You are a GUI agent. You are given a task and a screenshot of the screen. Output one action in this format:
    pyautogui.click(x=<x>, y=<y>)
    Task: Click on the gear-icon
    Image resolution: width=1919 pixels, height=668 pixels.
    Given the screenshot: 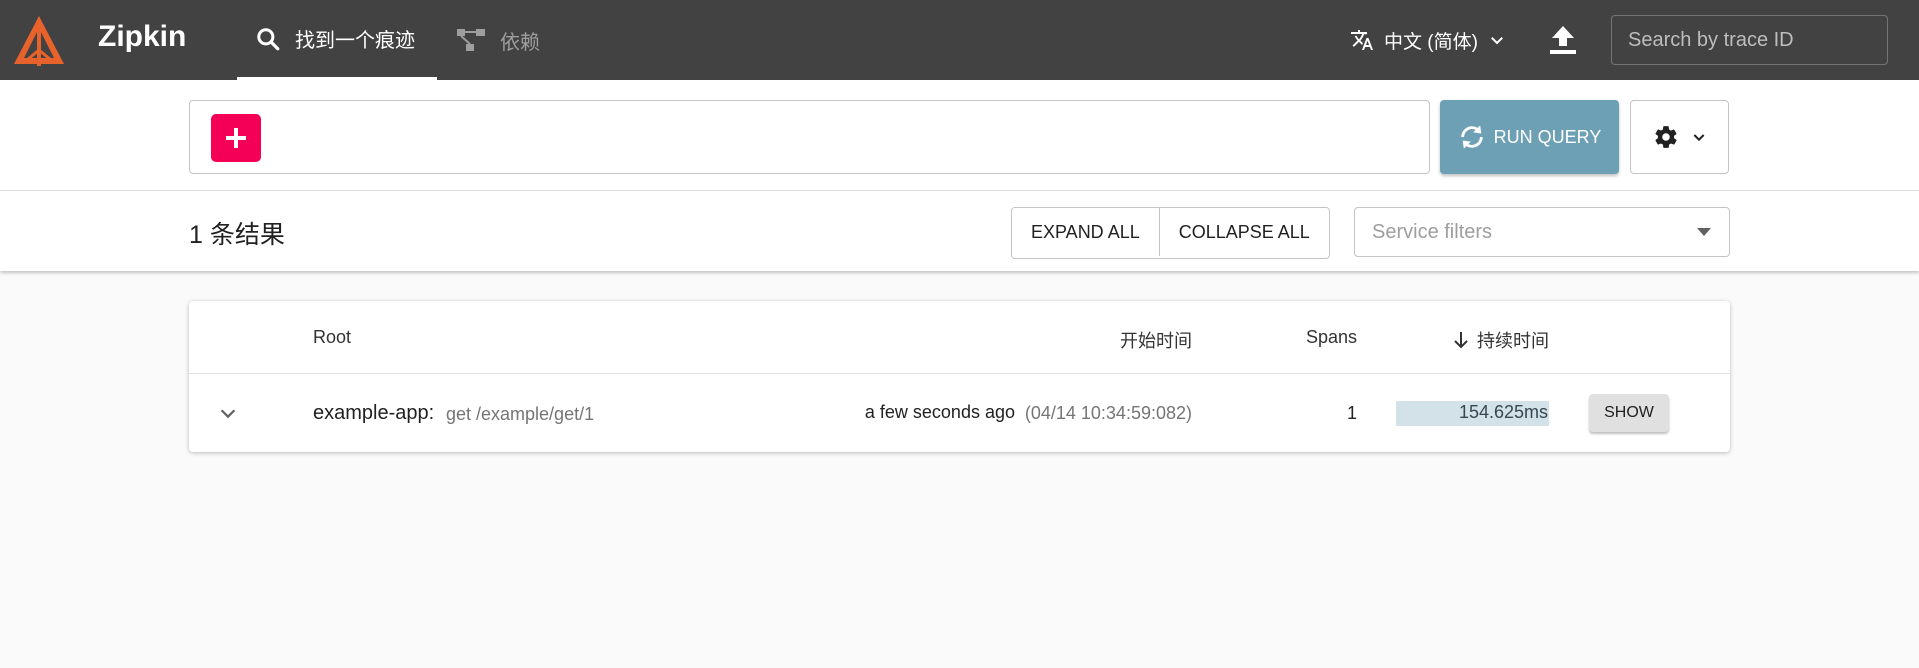 What is the action you would take?
    pyautogui.click(x=1665, y=137)
    